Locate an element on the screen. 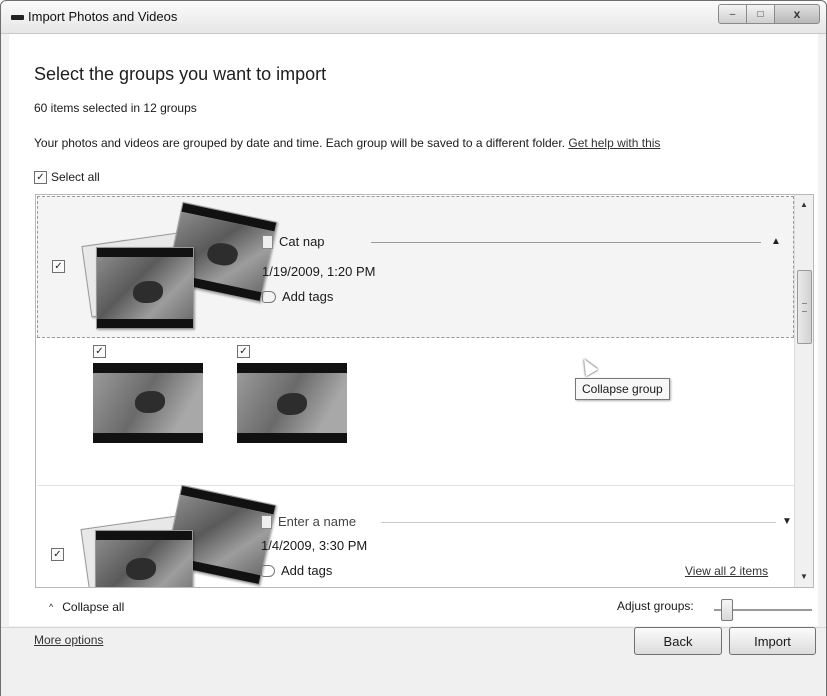 This screenshot has width=827, height=696. collapse-all-button: ^ Collapse all is located at coordinates (86, 607).